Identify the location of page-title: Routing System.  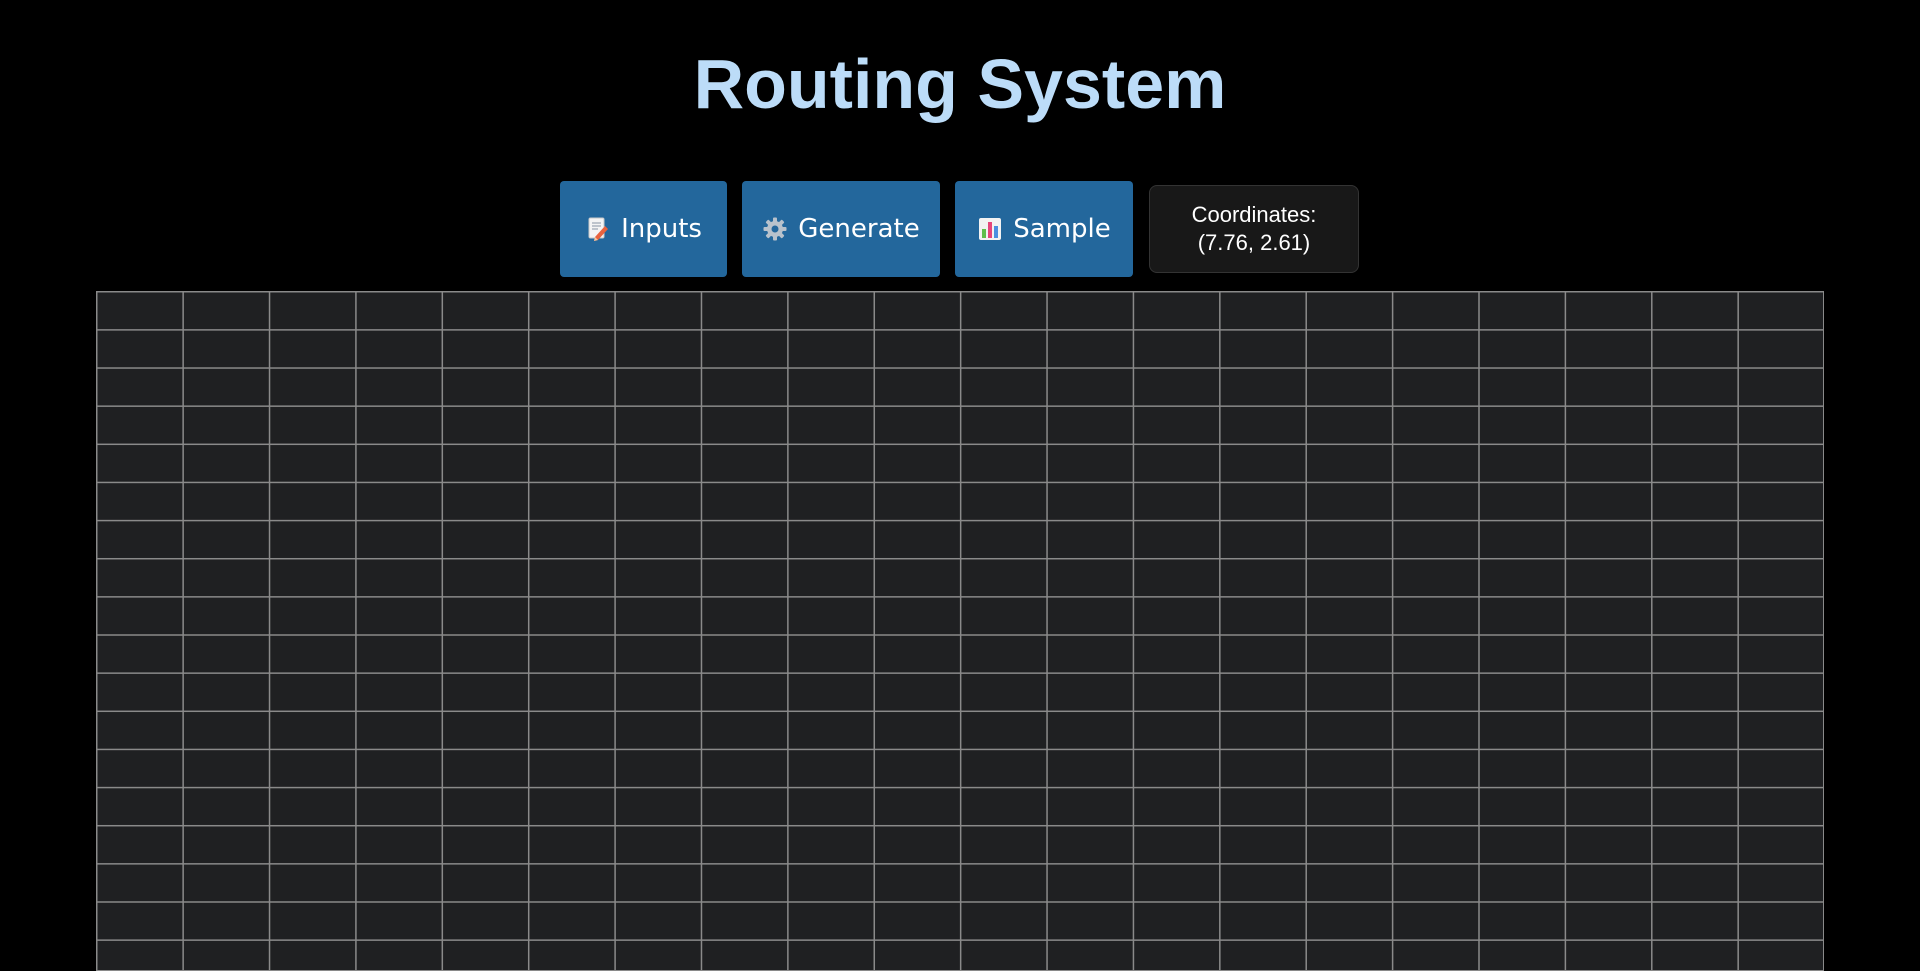
(960, 84).